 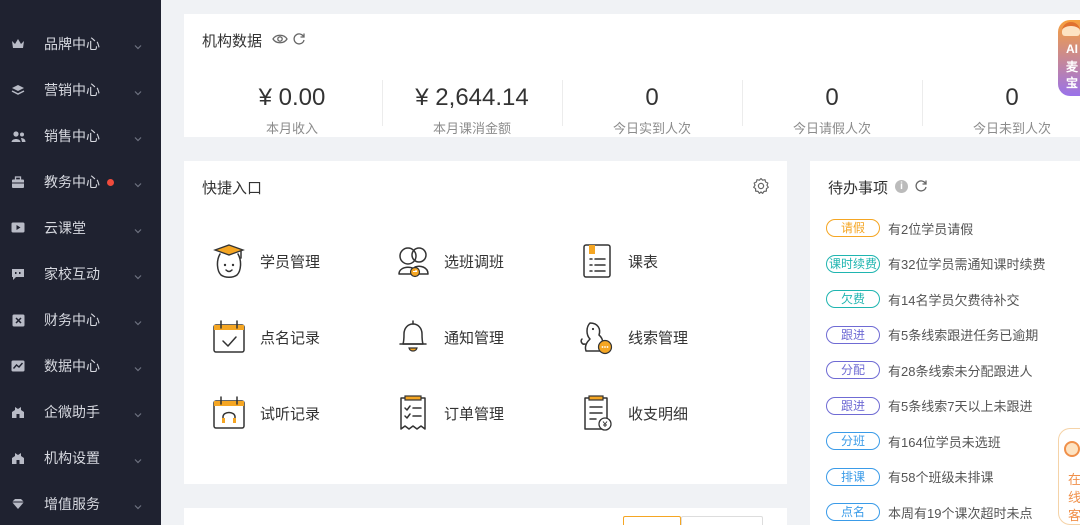 I want to click on sidebar-item-9: 机构设置, so click(x=80, y=458).